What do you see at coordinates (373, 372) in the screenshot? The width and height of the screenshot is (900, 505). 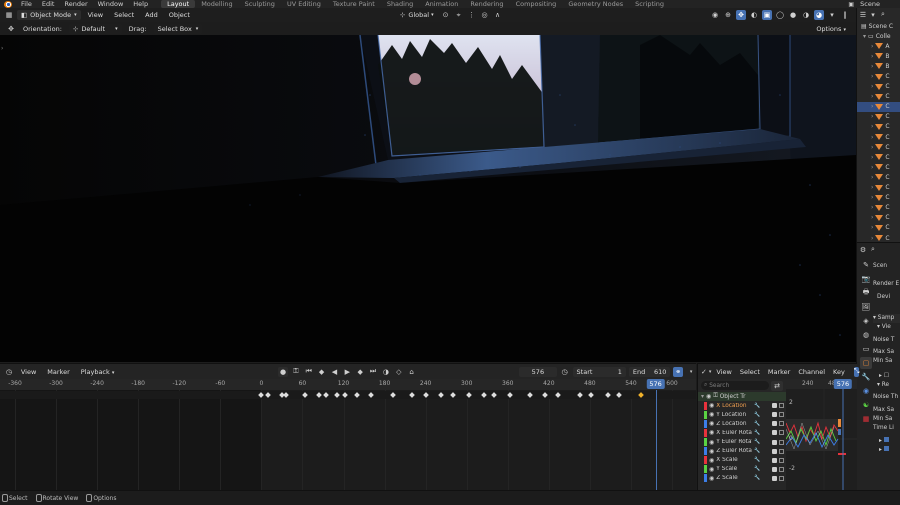 I see `jump-end-icon: ⏭` at bounding box center [373, 372].